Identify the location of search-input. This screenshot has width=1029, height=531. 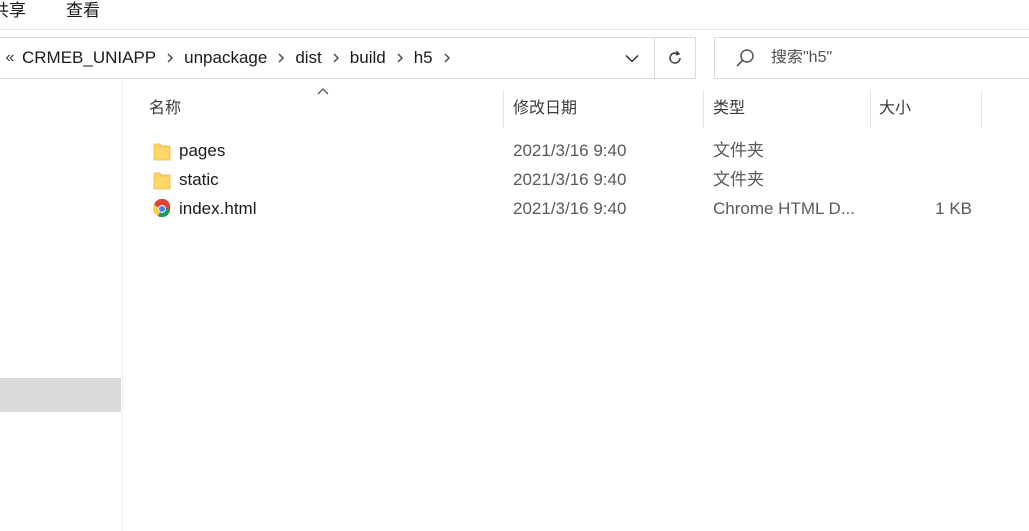
(891, 58).